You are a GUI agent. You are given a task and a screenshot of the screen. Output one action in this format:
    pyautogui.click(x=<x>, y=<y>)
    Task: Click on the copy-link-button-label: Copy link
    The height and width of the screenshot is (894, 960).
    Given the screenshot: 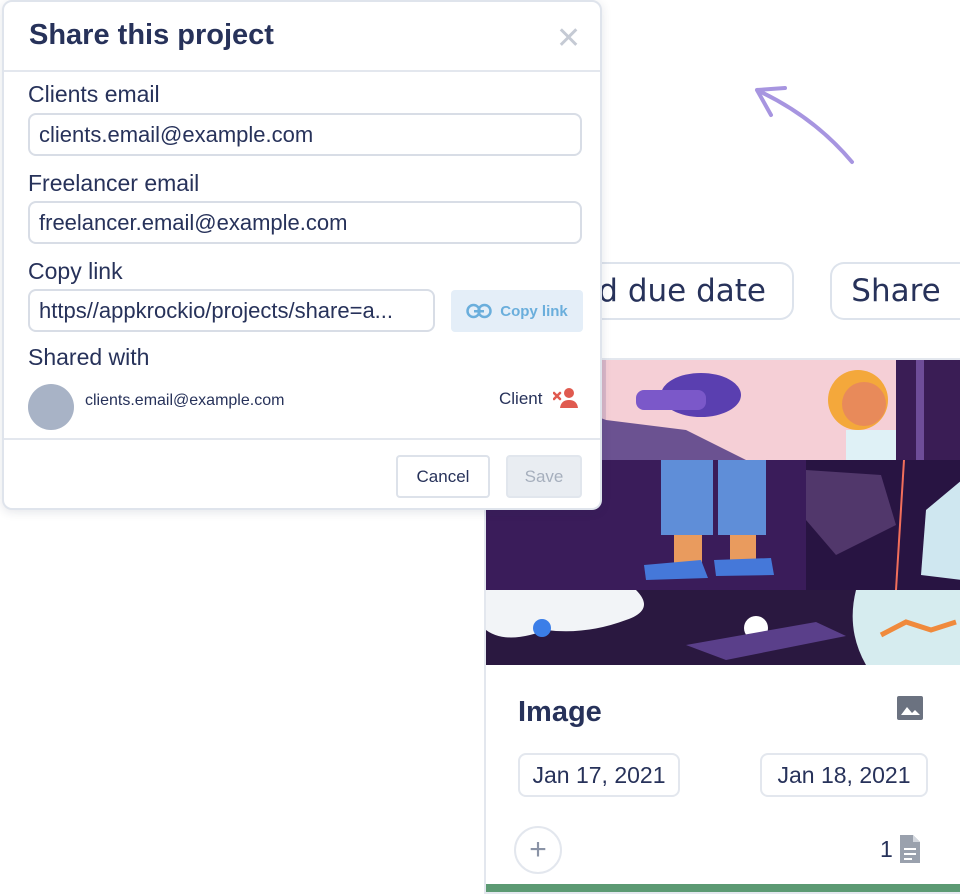 What is the action you would take?
    pyautogui.click(x=534, y=311)
    